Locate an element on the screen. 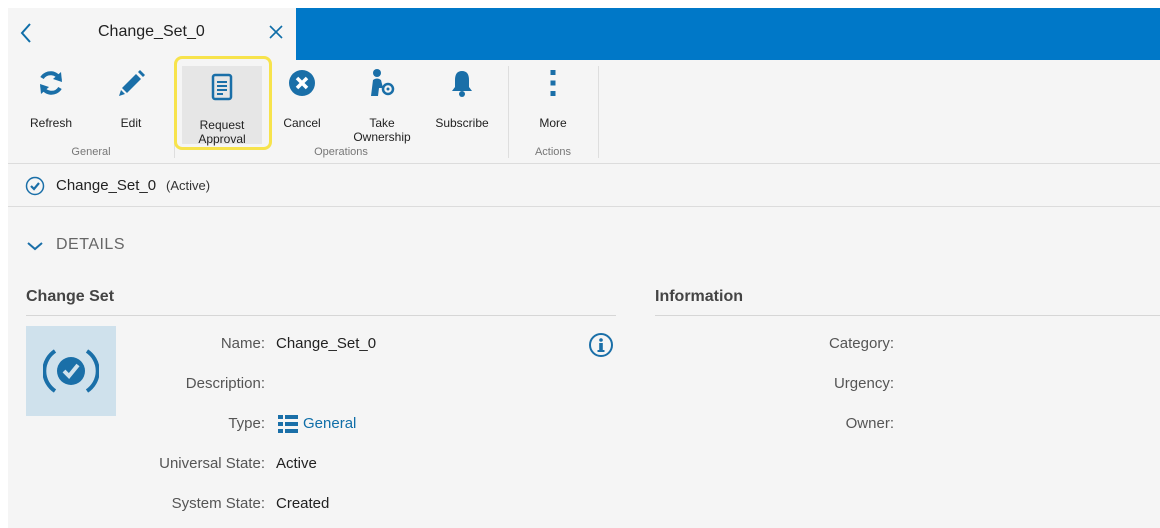 The image size is (1160, 528). tab-bar: Change_Set_0 is located at coordinates (584, 34).